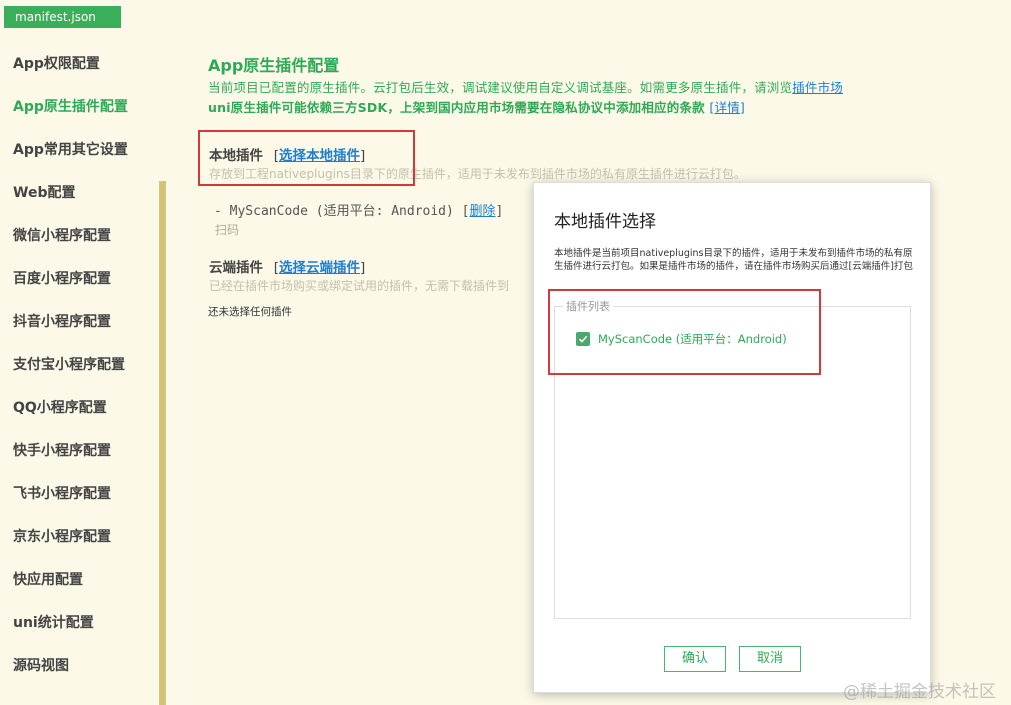 The width and height of the screenshot is (1011, 705). Describe the element at coordinates (236, 268) in the screenshot. I see `cloud-plugins-label: 云端插件` at that location.